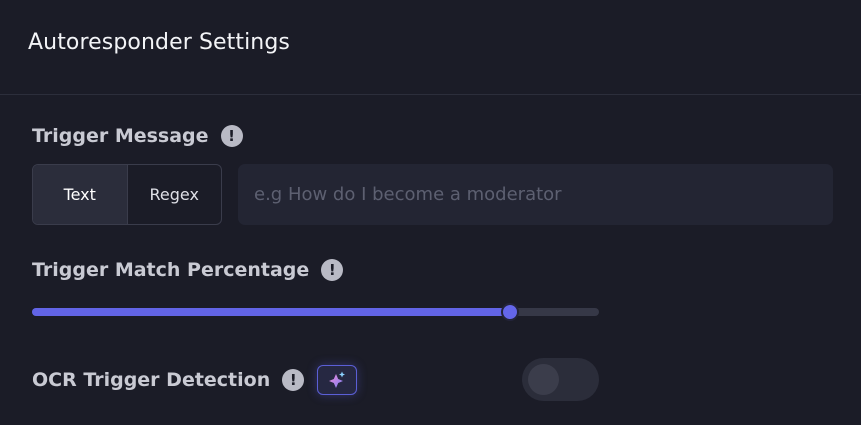  I want to click on trigger-mode-selector: Text Regex, so click(127, 194).